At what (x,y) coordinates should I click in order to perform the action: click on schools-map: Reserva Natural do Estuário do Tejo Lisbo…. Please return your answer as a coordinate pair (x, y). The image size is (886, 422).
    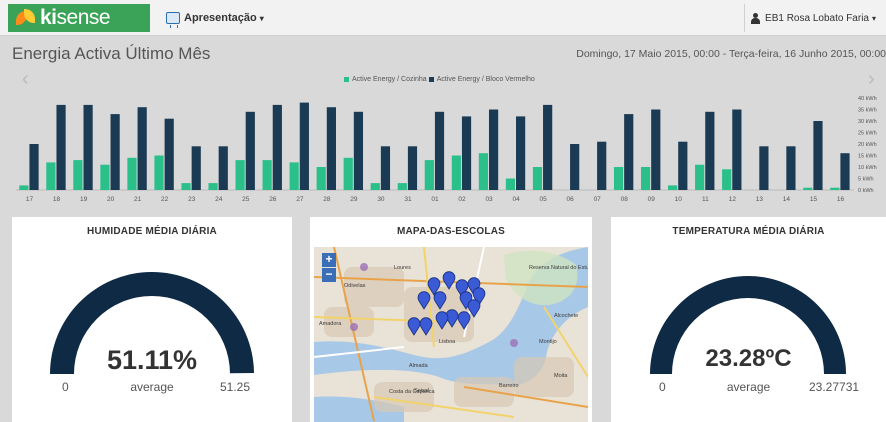
    Looking at the image, I should click on (451, 334).